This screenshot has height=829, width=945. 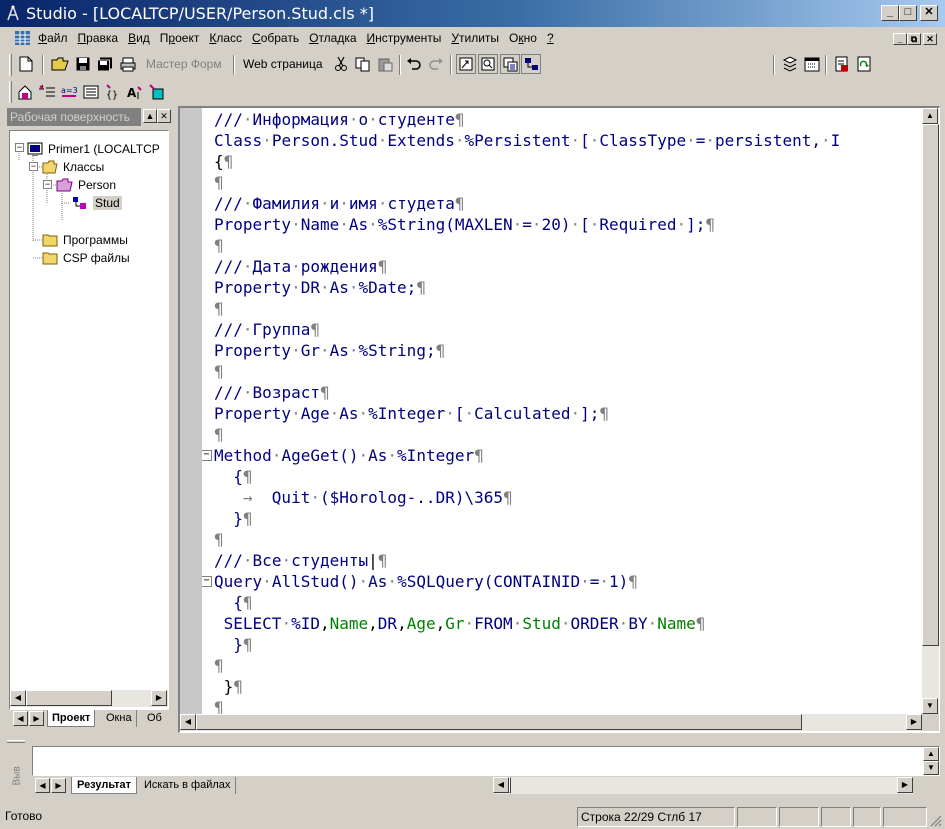 I want to click on code-line: ///·Фамилия·и·имя·студета¶, so click(x=339, y=203).